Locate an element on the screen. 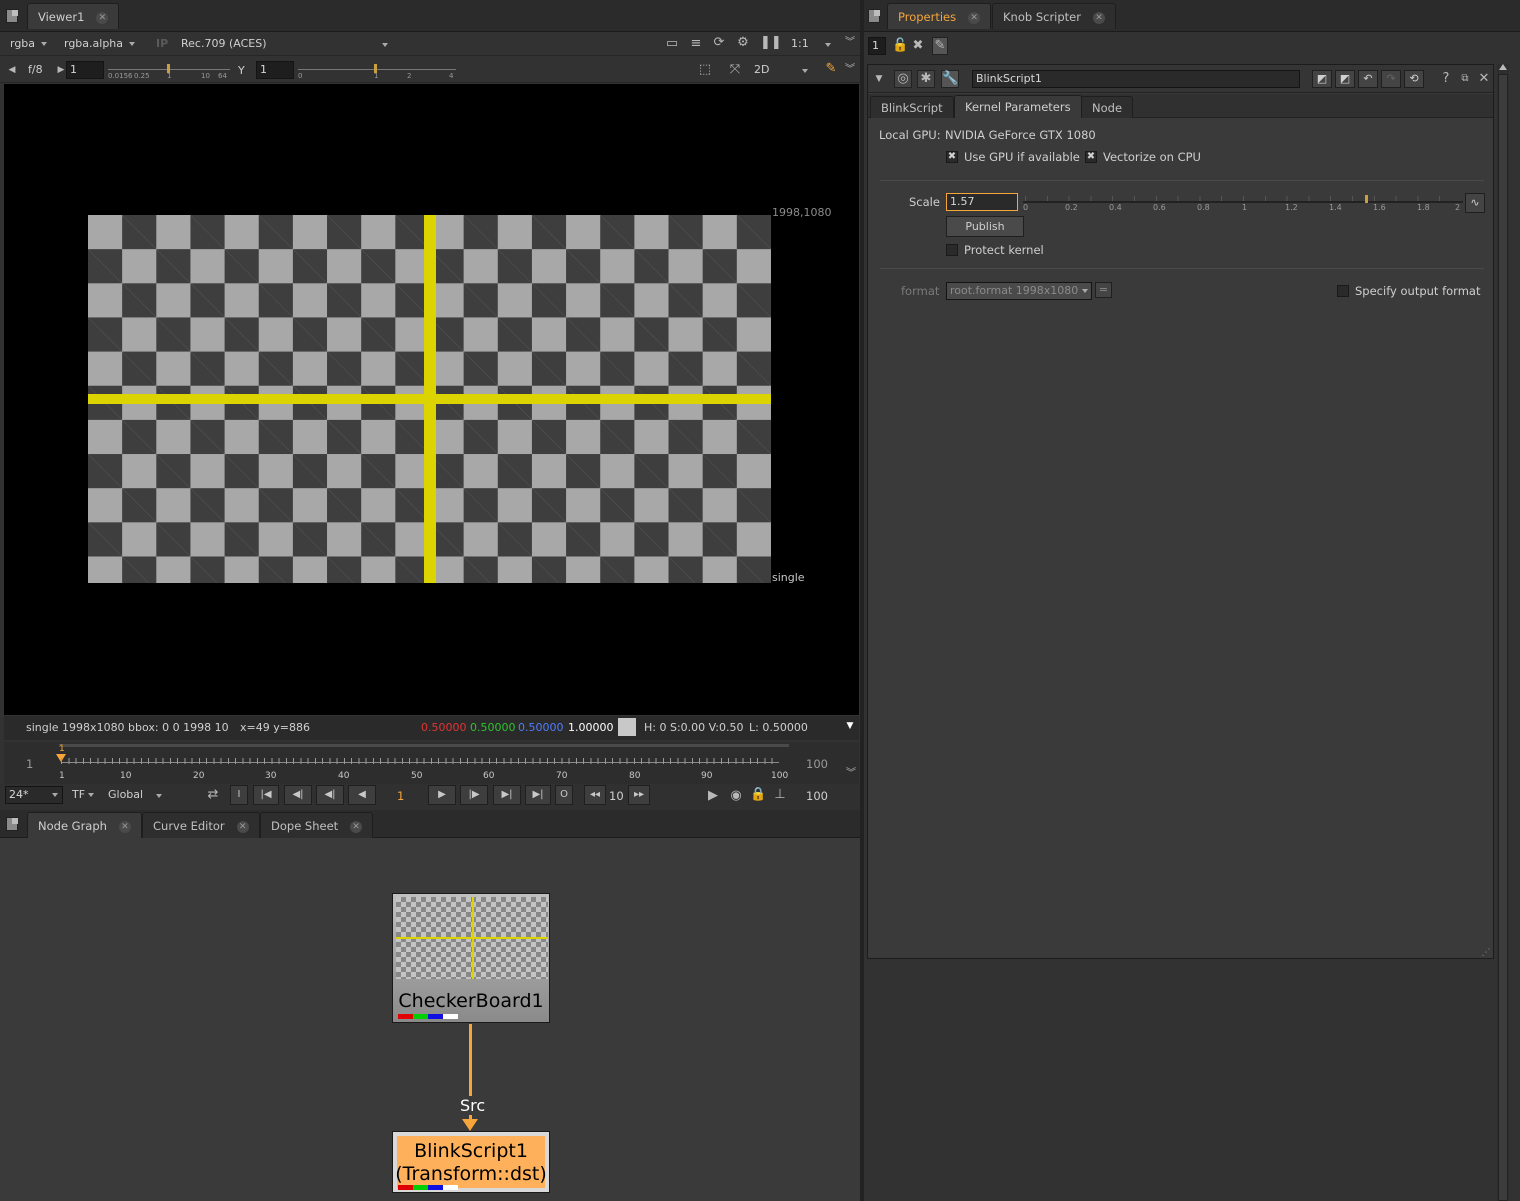 Image resolution: width=1520 pixels, height=1201 pixels. tab-curve-editor: Curve Editor ✕ is located at coordinates (201, 825).